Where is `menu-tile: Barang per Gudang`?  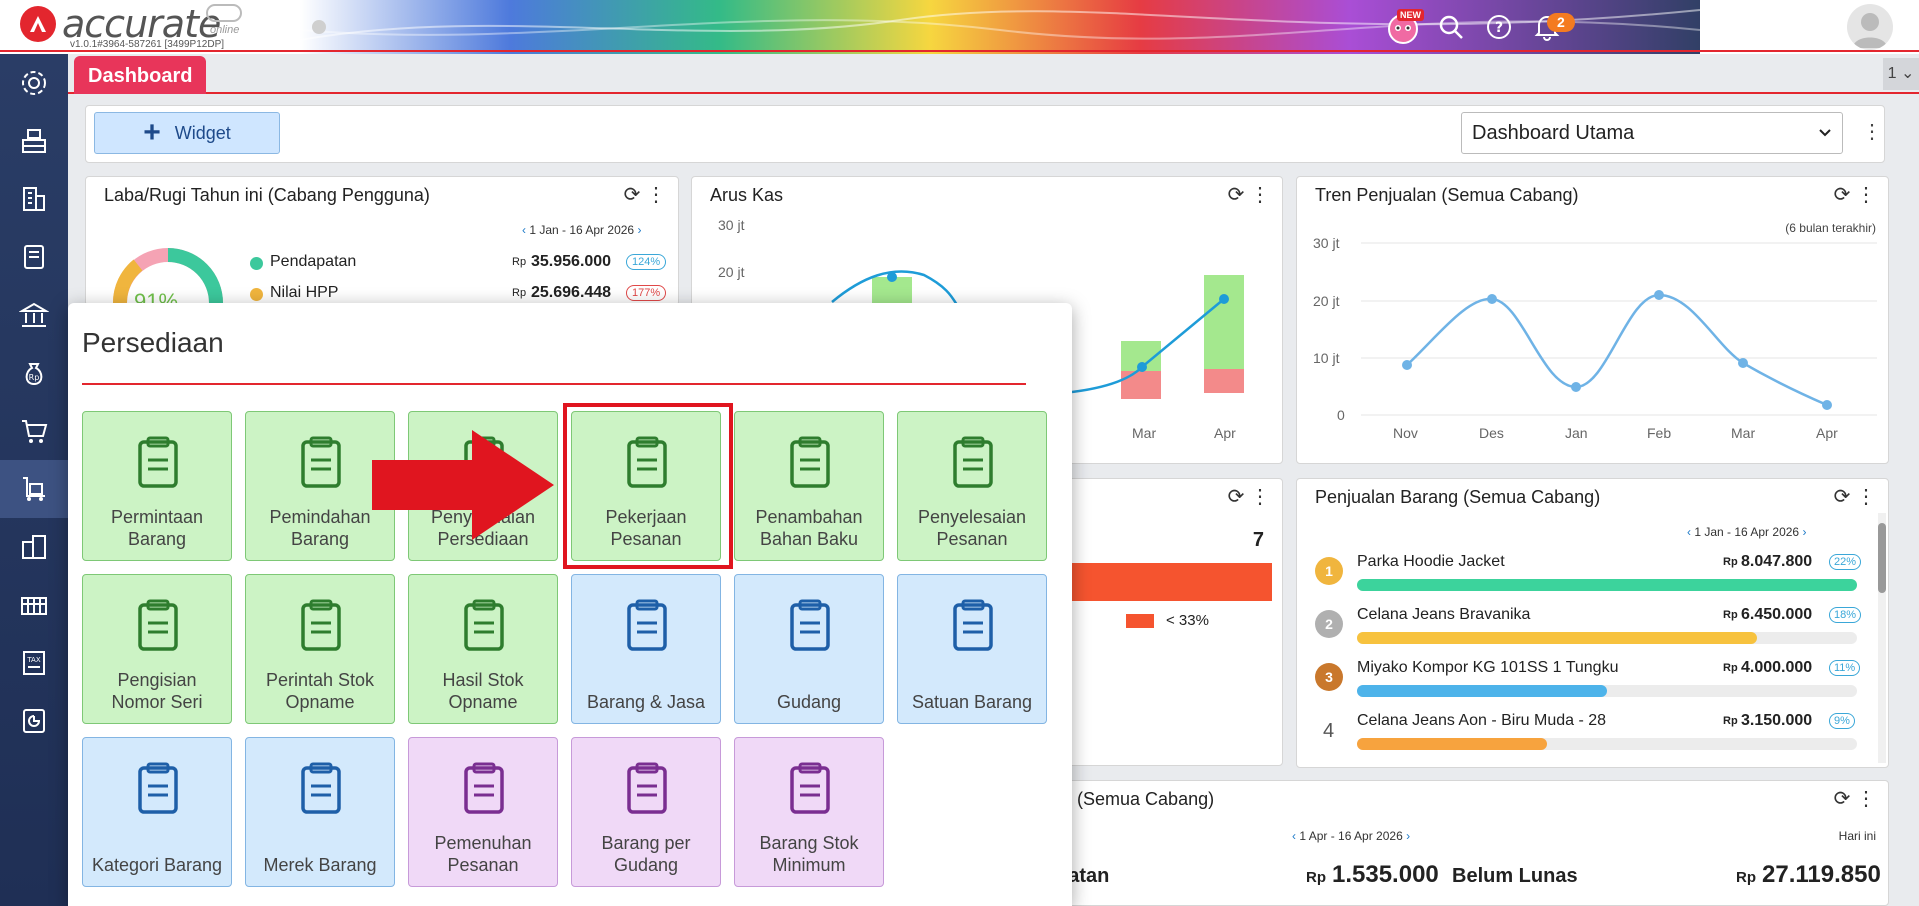 menu-tile: Barang per Gudang is located at coordinates (646, 812).